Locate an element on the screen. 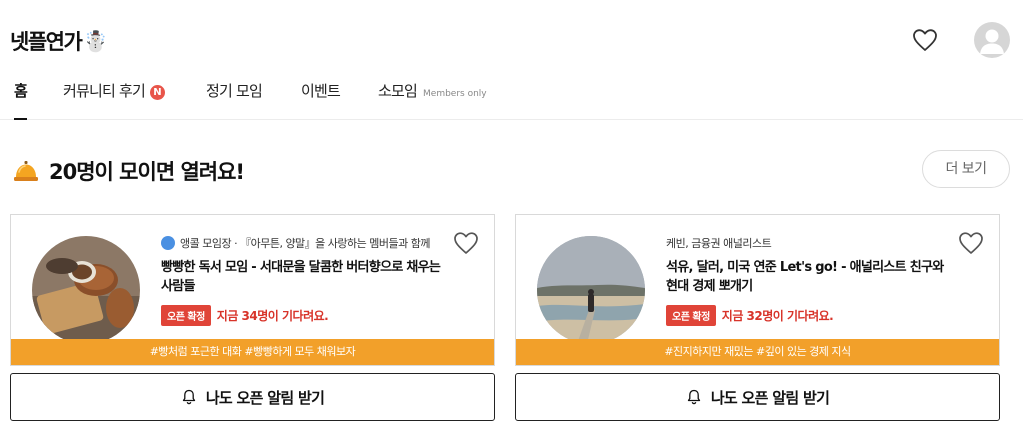  meetup-status: 오픈 확정 지금 34명이 기다려요. is located at coordinates (245, 315).